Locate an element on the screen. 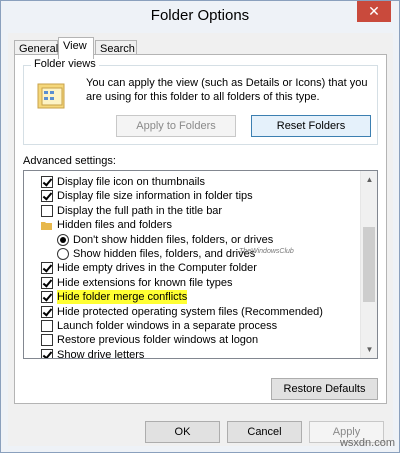 The height and width of the screenshot is (453, 400). reset-folders-button: Reset Folders is located at coordinates (311, 126).